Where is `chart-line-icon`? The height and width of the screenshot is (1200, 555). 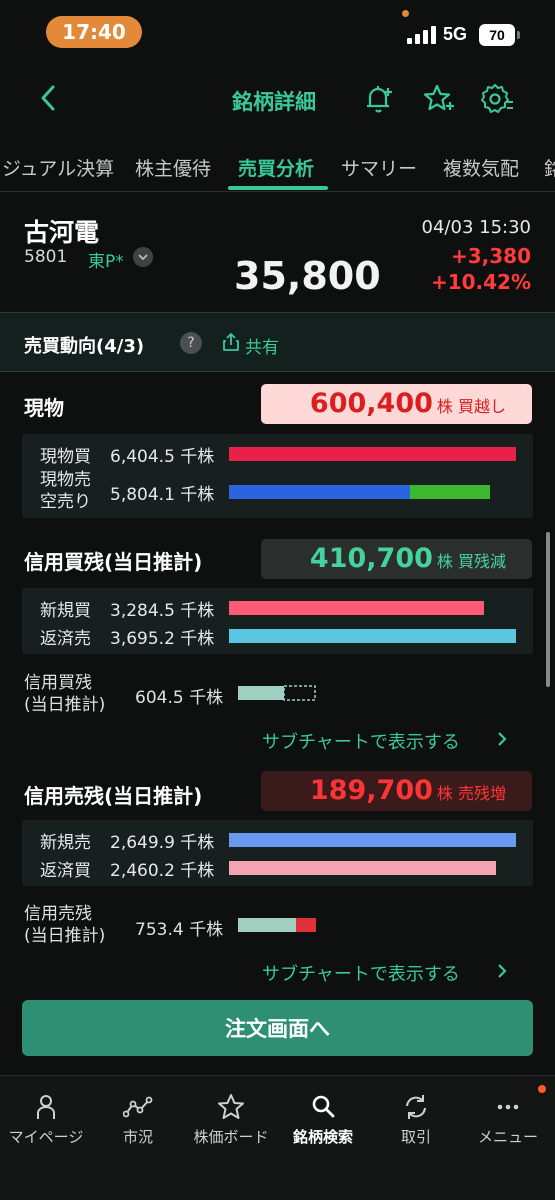
chart-line-icon is located at coordinates (138, 1107).